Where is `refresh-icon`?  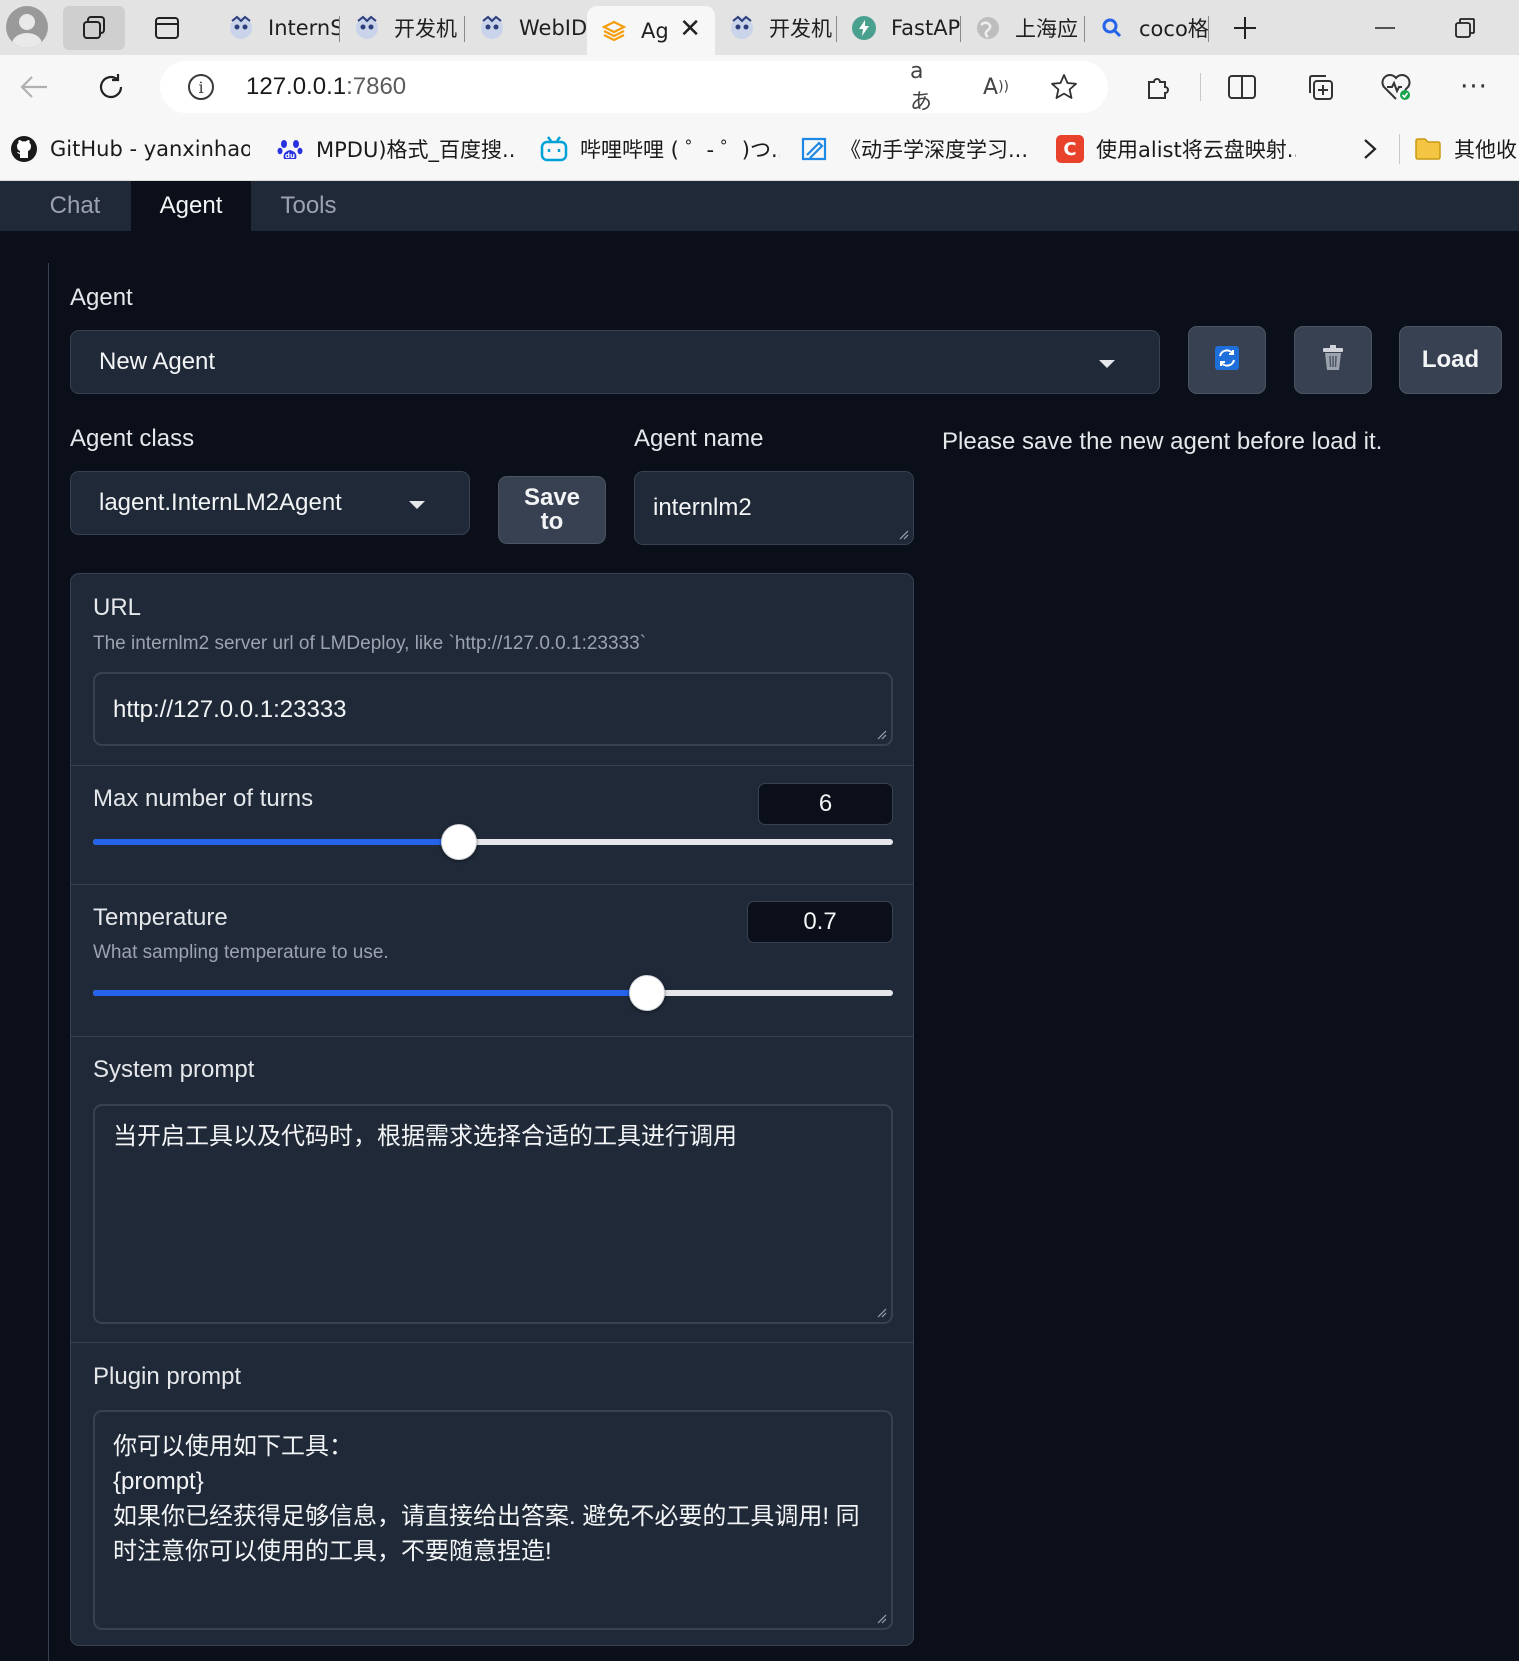
refresh-icon is located at coordinates (111, 87).